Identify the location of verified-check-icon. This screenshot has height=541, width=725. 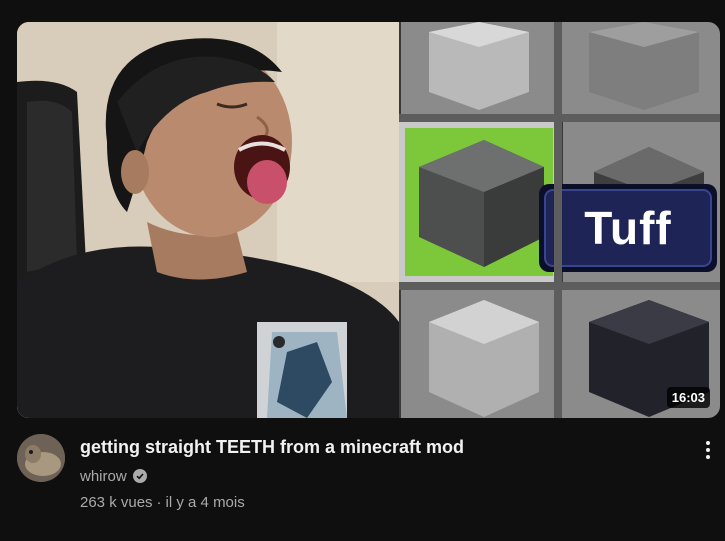
(139, 476).